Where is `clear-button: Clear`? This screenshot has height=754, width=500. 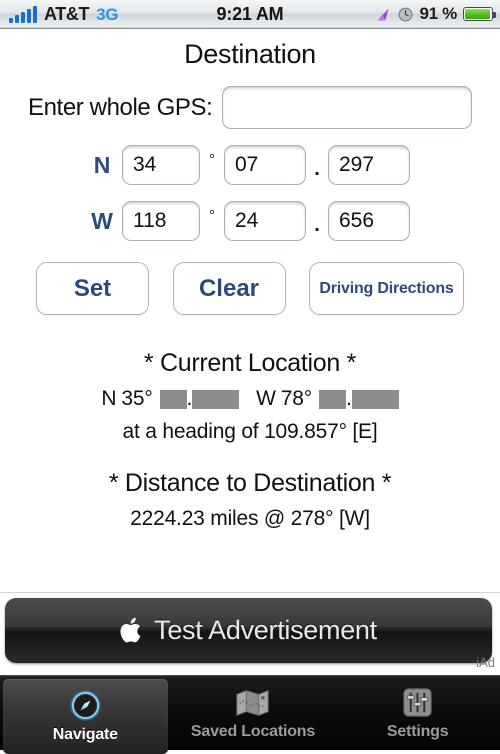 clear-button: Clear is located at coordinates (229, 288).